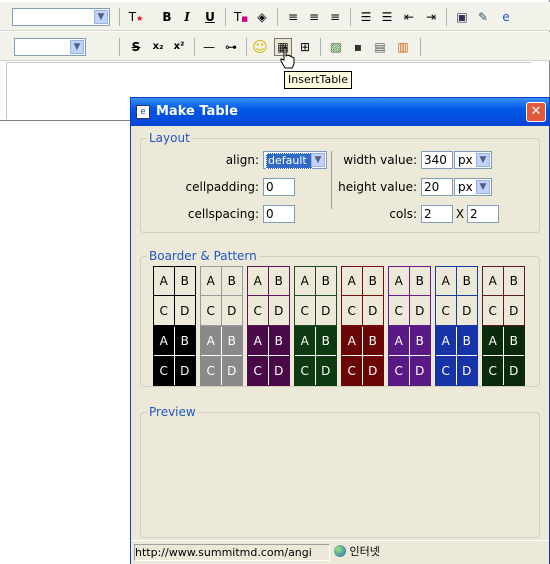 The width and height of the screenshot is (550, 564). Describe the element at coordinates (305, 47) in the screenshot. I see `table-edit-icon: ⊞` at that location.